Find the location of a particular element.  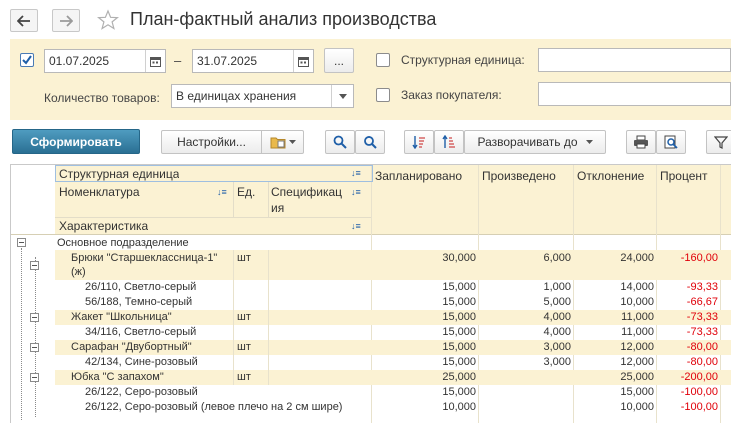

customer-order-checkbox is located at coordinates (383, 95).